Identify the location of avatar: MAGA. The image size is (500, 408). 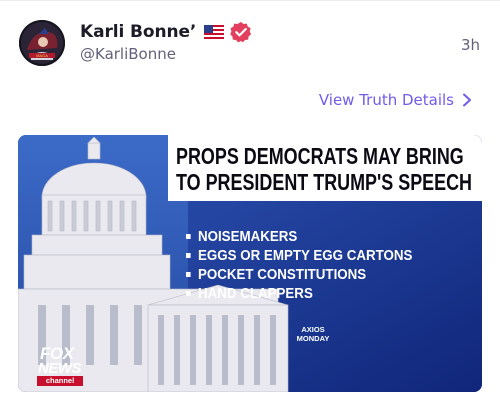
(42, 43).